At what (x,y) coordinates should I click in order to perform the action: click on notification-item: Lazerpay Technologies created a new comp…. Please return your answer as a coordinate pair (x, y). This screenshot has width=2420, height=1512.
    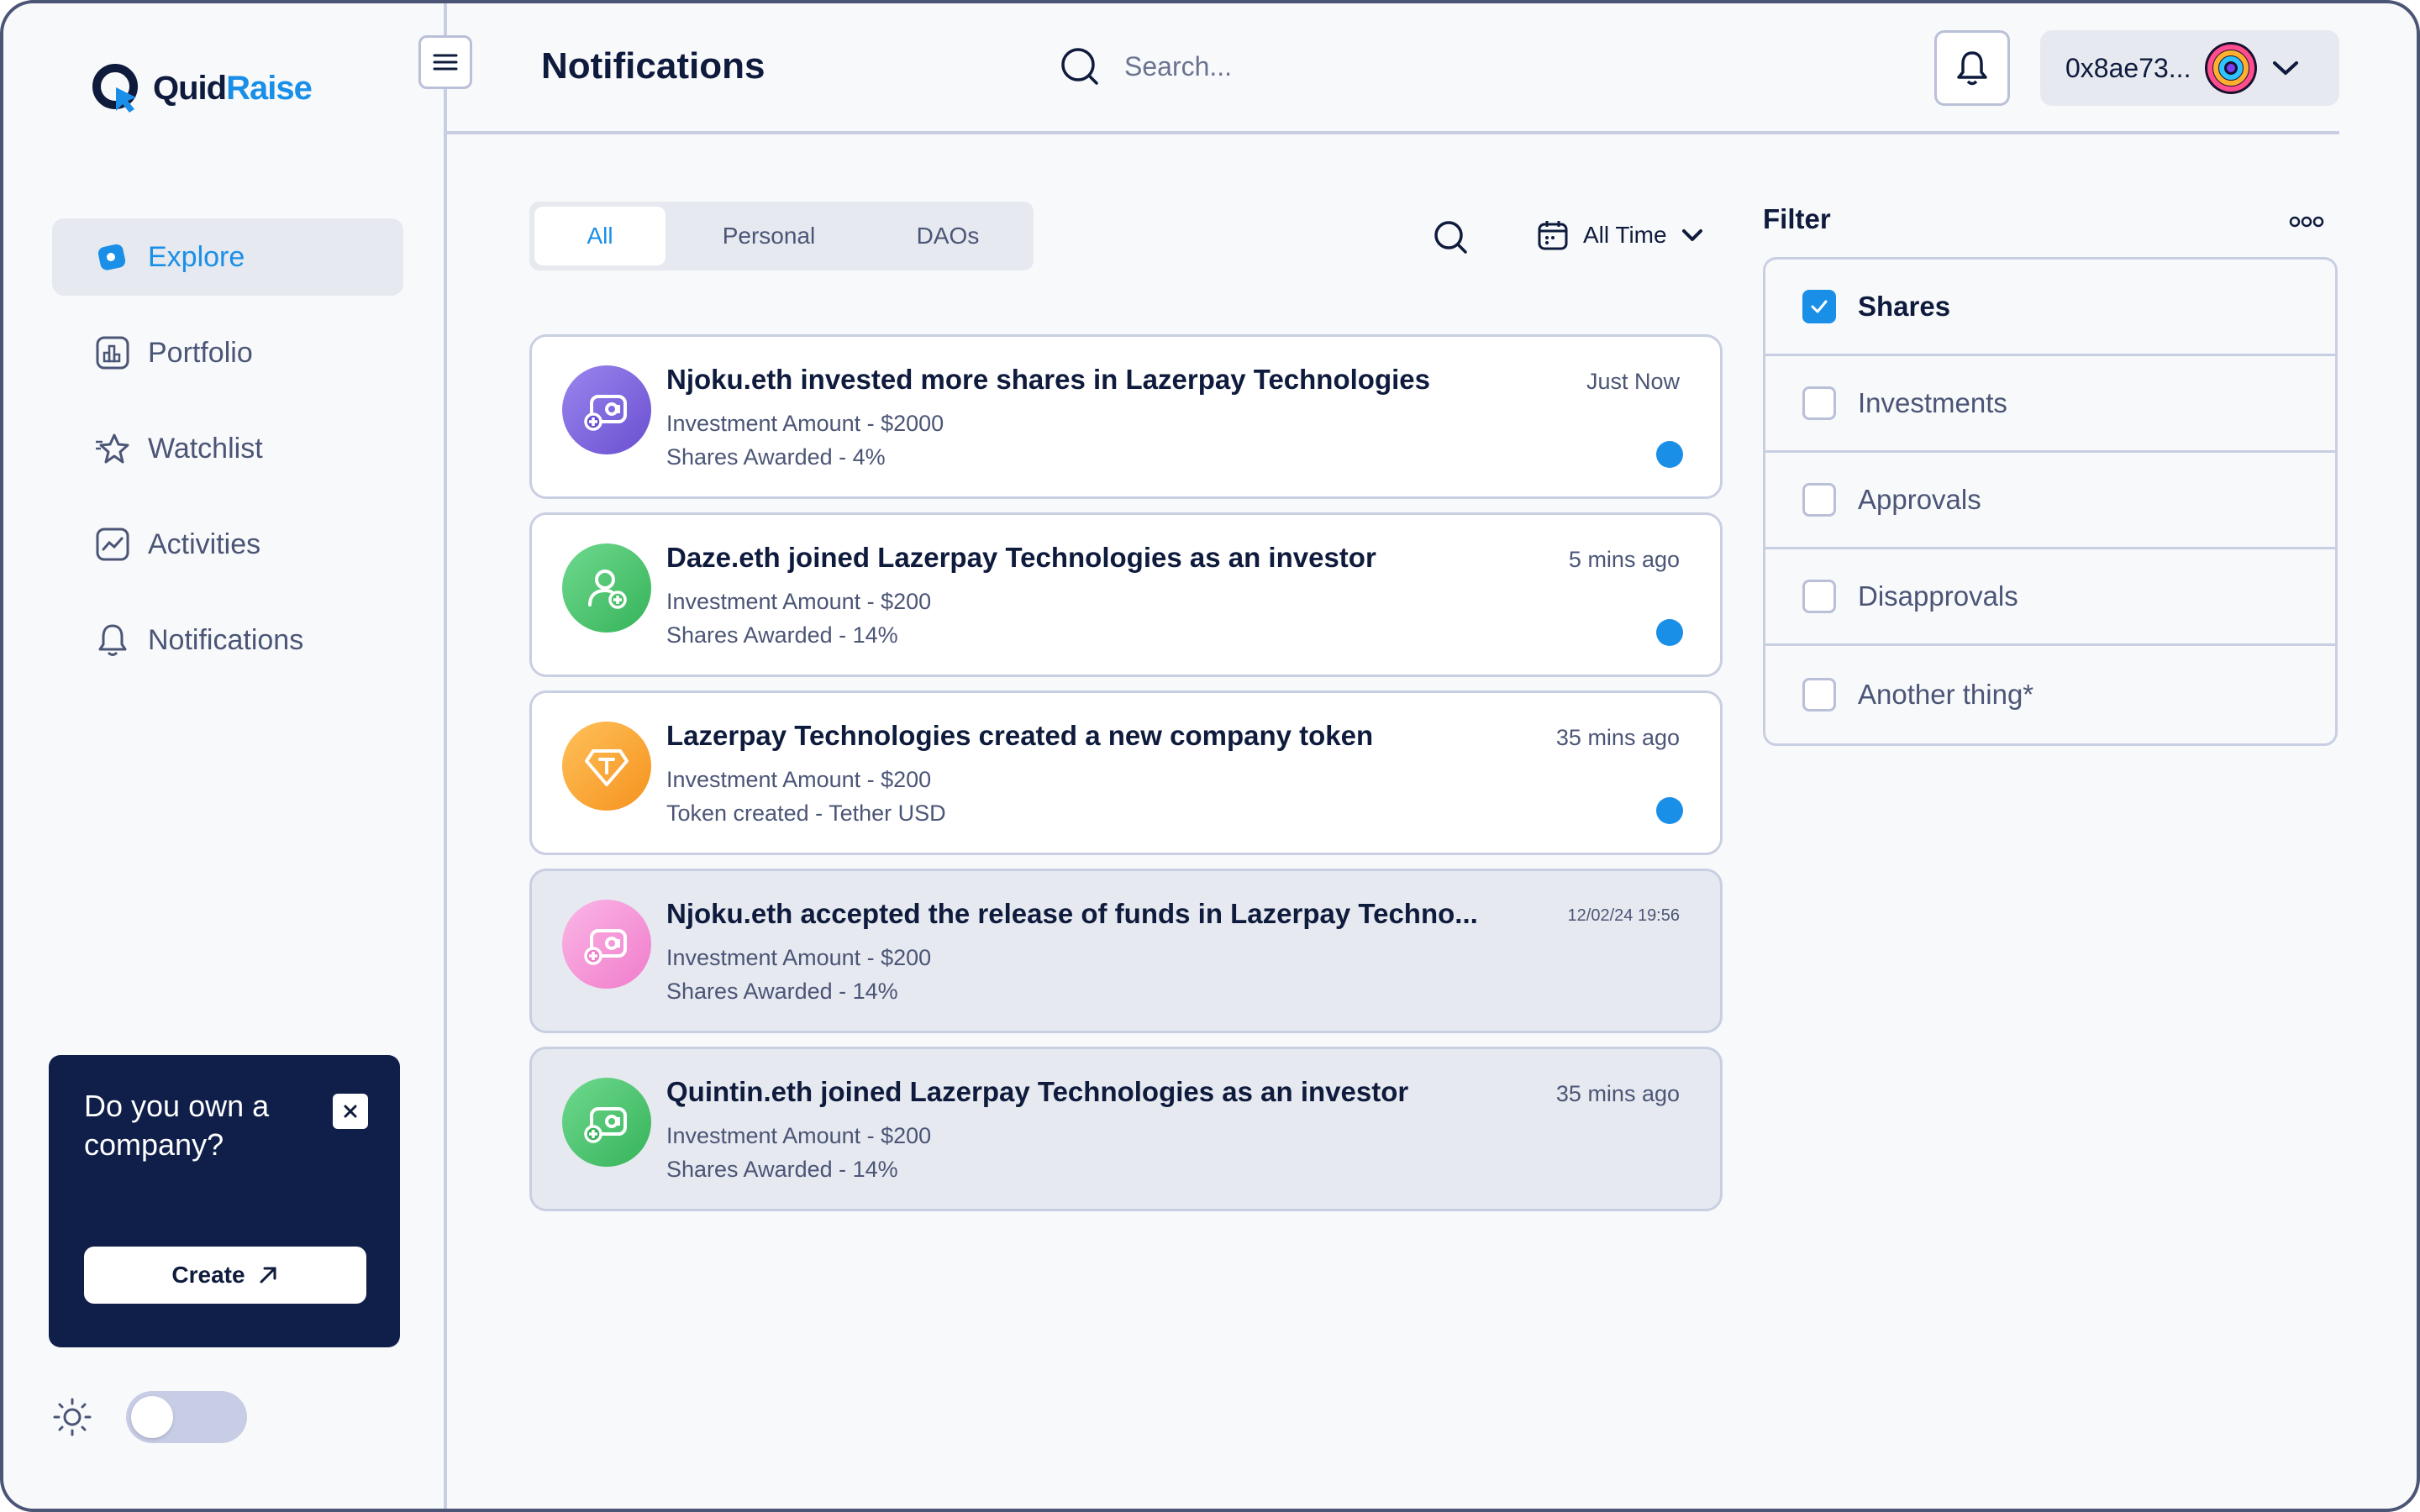
    Looking at the image, I should click on (1126, 772).